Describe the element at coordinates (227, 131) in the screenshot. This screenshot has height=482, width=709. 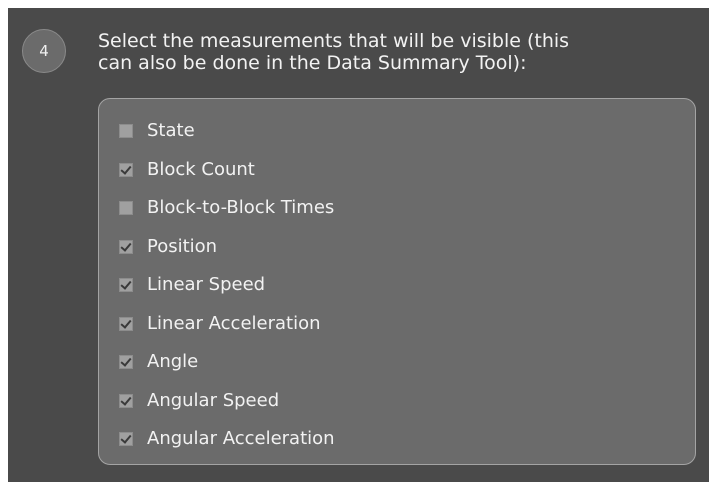
I see `measurement-item-state: State` at that location.